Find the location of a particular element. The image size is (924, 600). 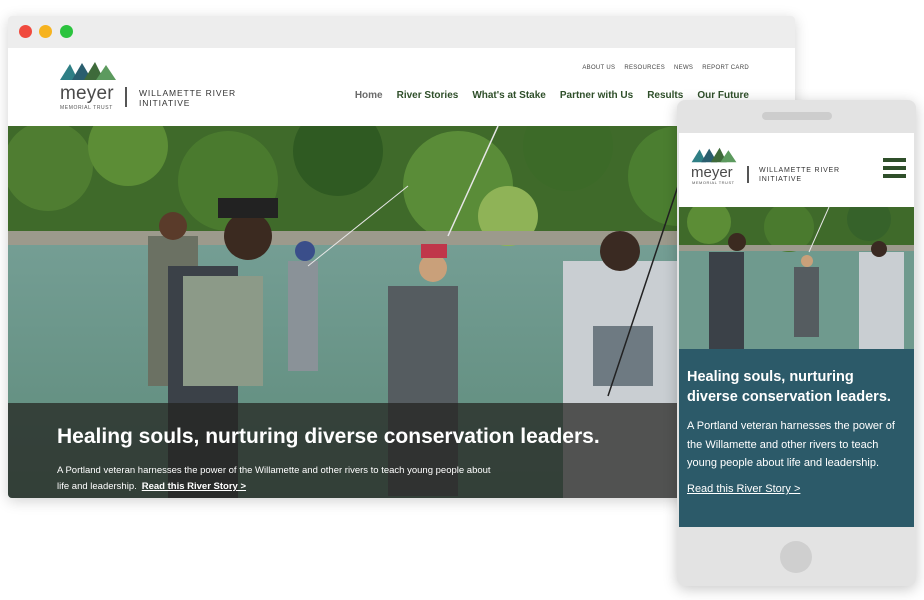

logo-initiative-text: WILLAMETTE RIVER INITIATIVE is located at coordinates (188, 98).